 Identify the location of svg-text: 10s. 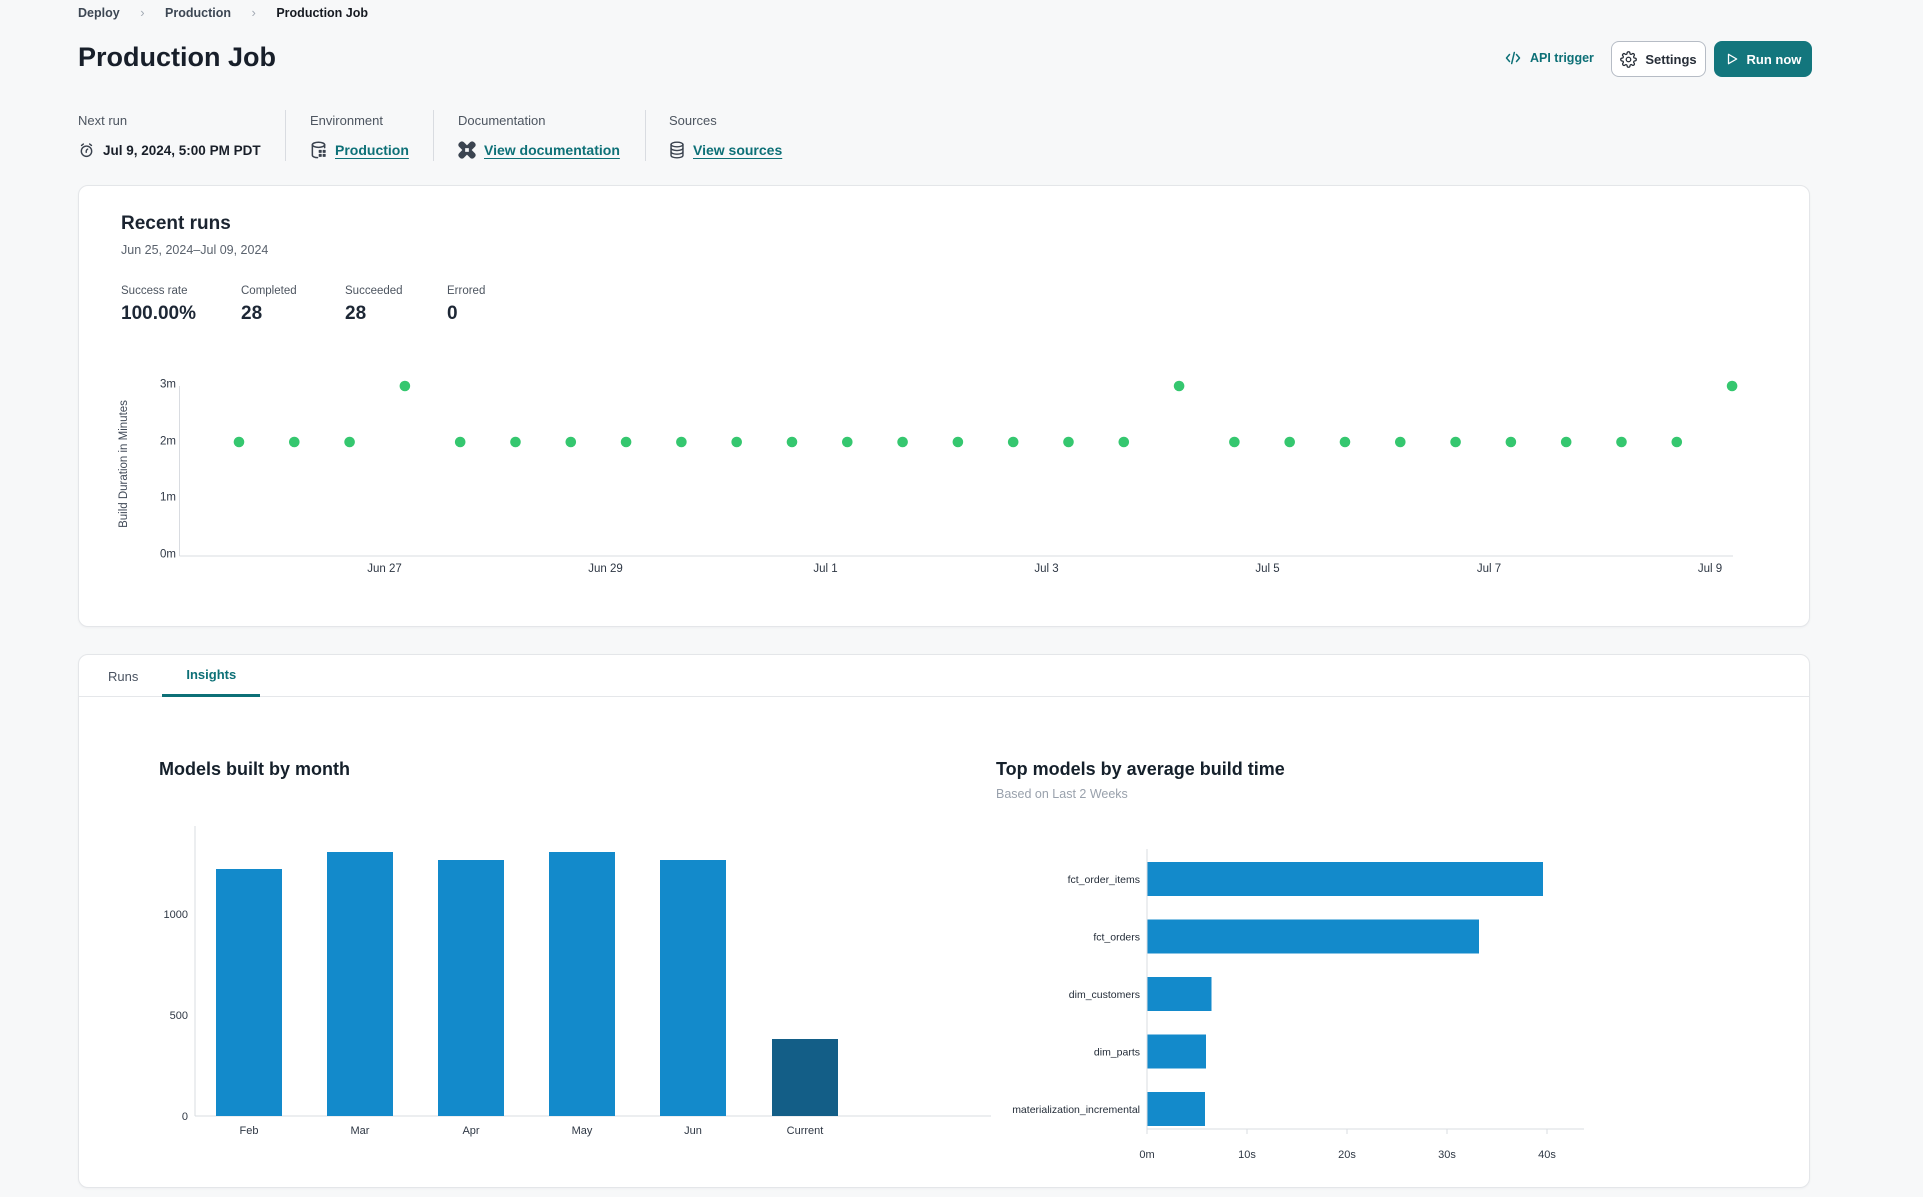
(1247, 1155).